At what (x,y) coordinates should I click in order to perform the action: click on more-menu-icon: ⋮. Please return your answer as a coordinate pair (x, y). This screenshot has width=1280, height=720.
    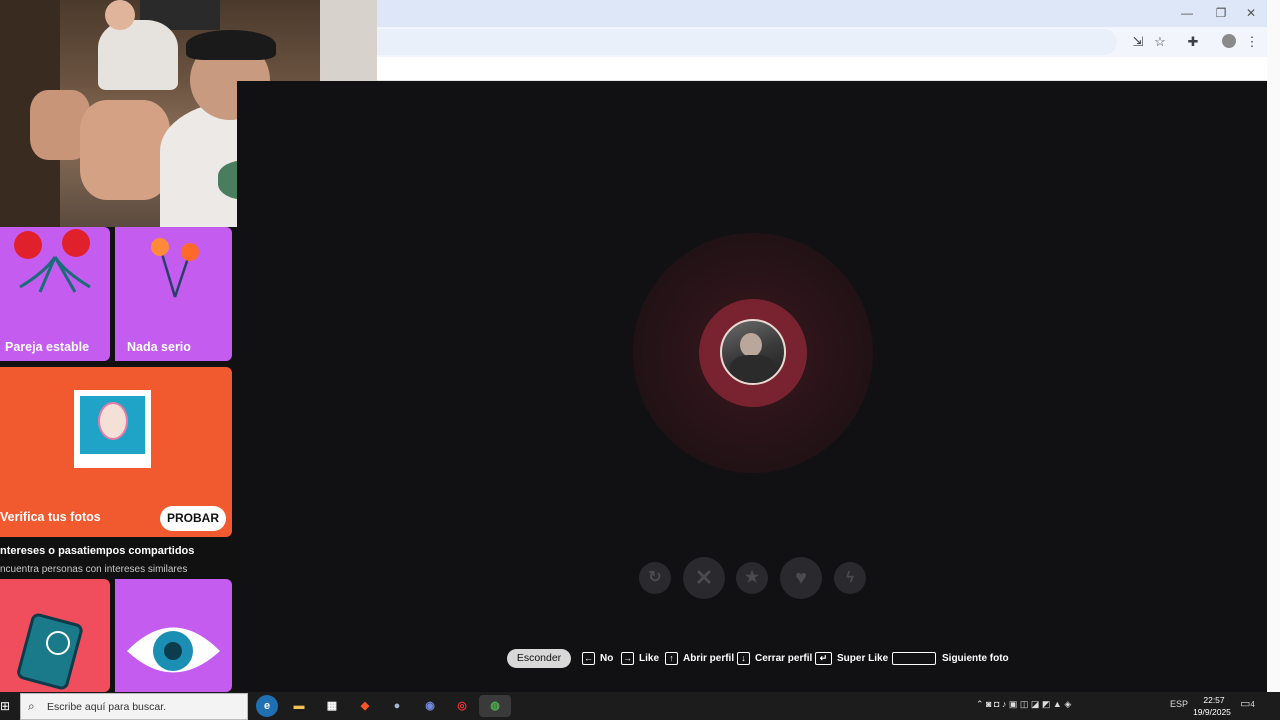
    Looking at the image, I should click on (1252, 42).